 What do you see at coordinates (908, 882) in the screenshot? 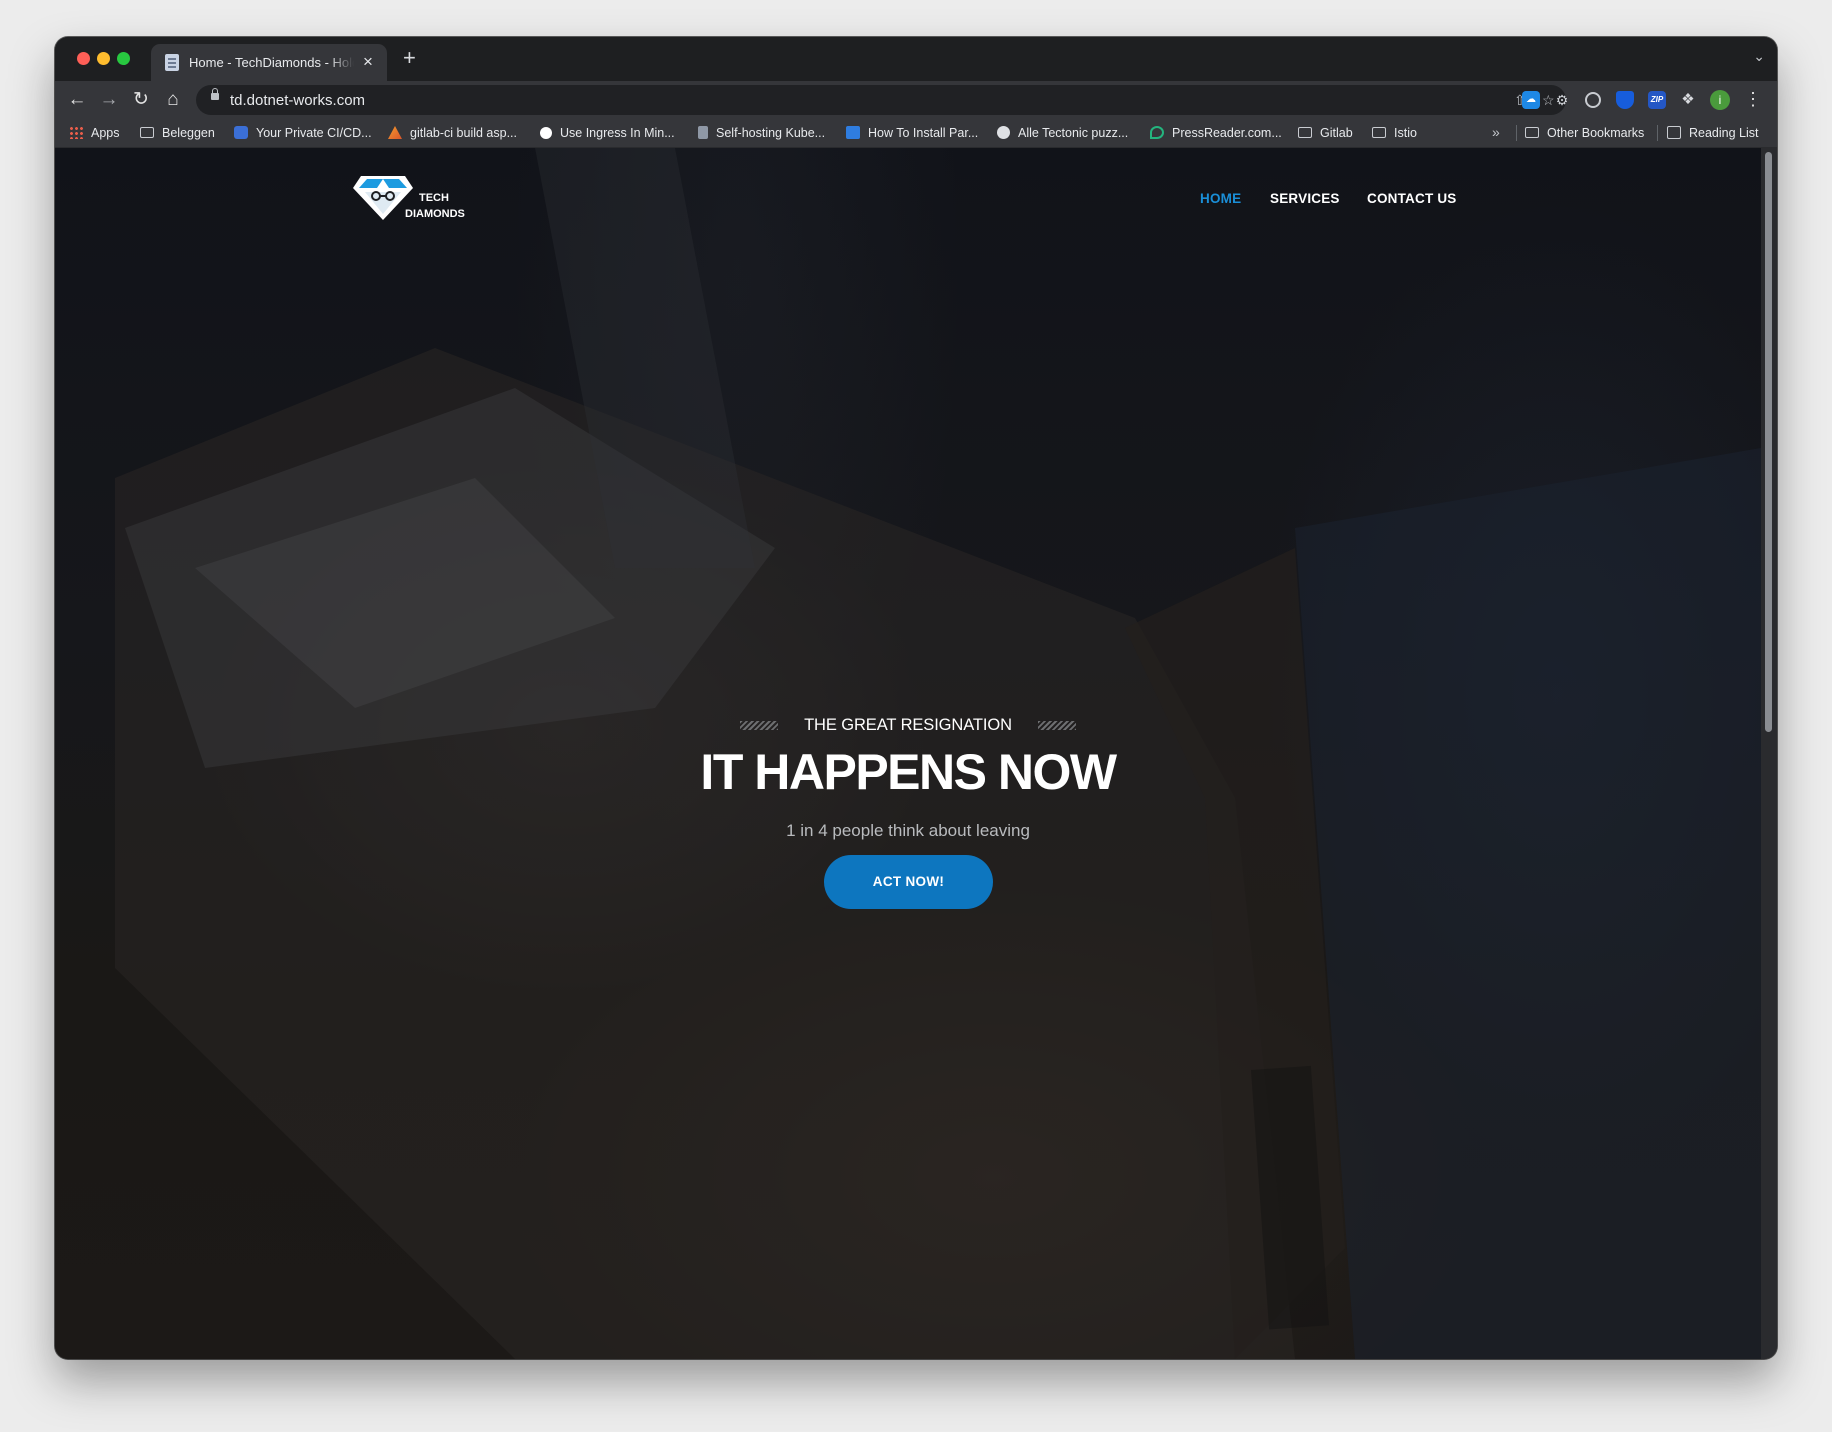
I see `act-now-button: ACT NOW!` at bounding box center [908, 882].